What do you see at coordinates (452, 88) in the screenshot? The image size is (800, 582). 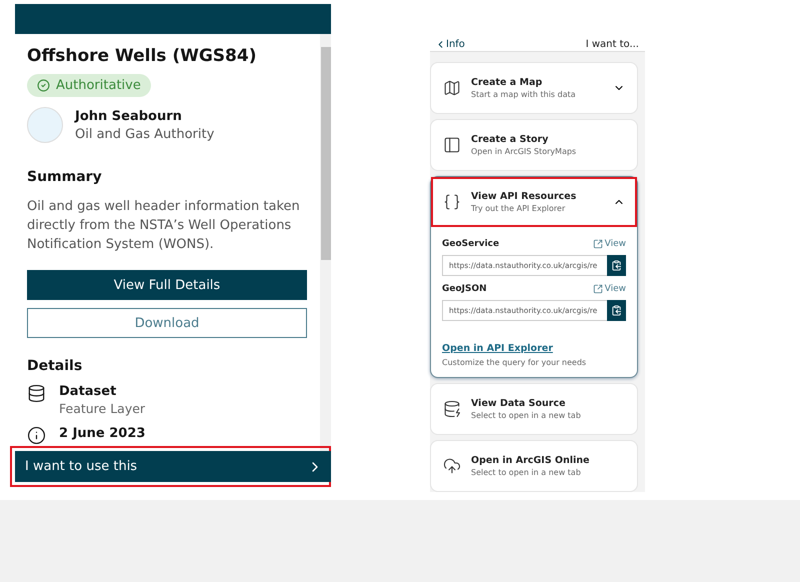 I see `map-icon` at bounding box center [452, 88].